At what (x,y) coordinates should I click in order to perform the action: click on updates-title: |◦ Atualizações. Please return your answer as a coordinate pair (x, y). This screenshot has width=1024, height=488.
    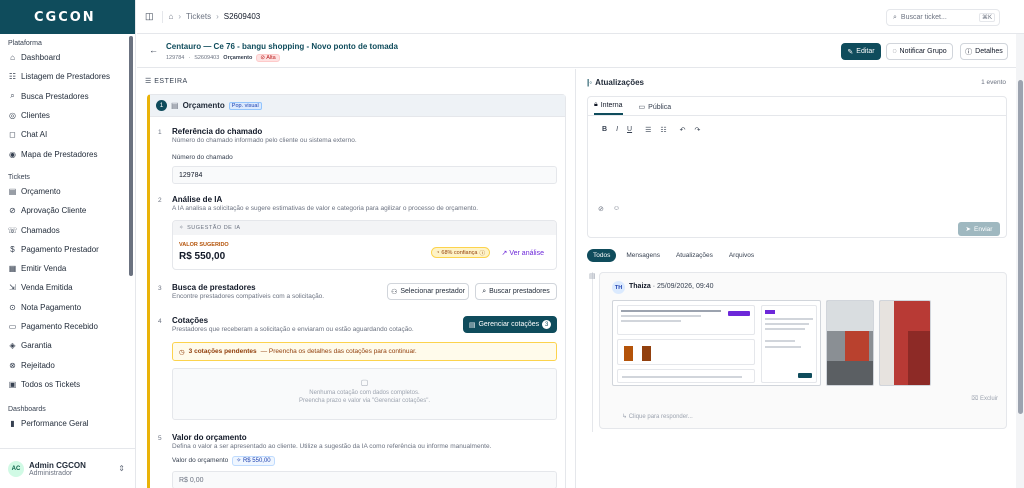
    Looking at the image, I should click on (615, 82).